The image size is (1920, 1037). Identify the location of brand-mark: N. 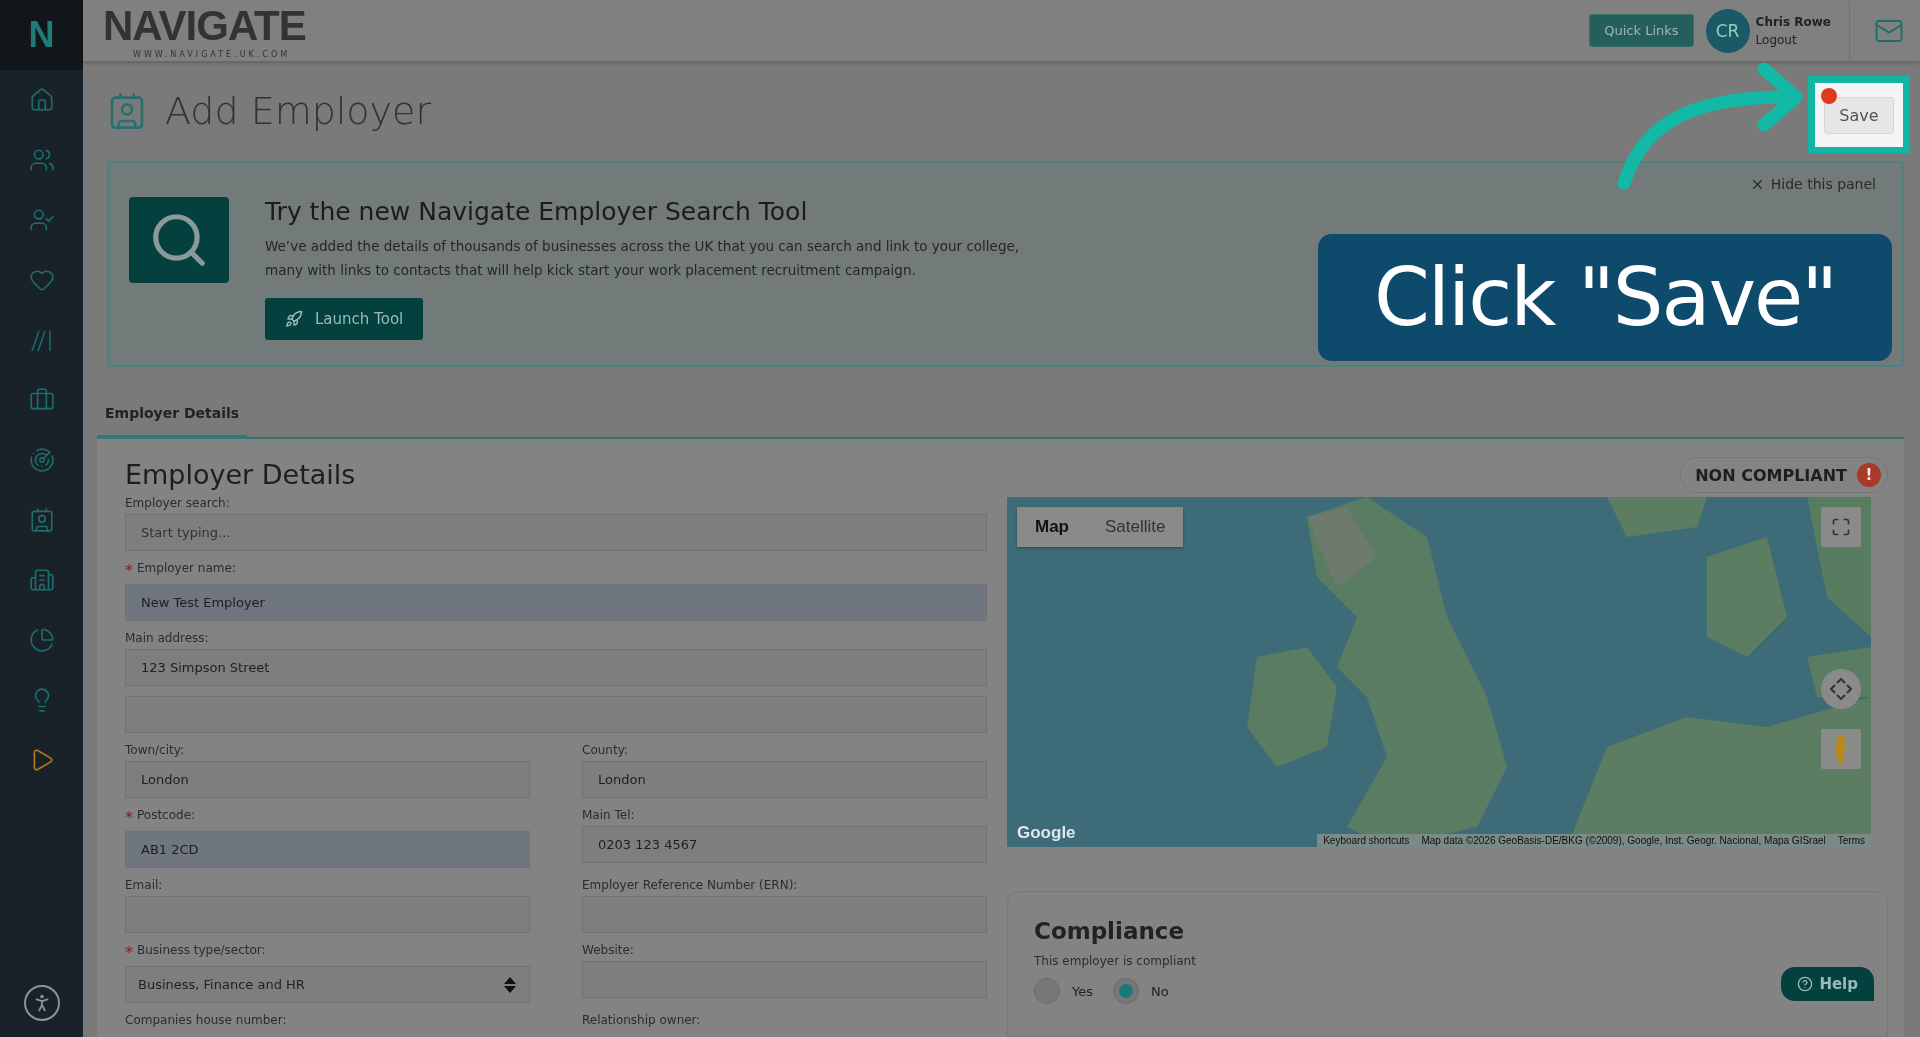
(41, 35).